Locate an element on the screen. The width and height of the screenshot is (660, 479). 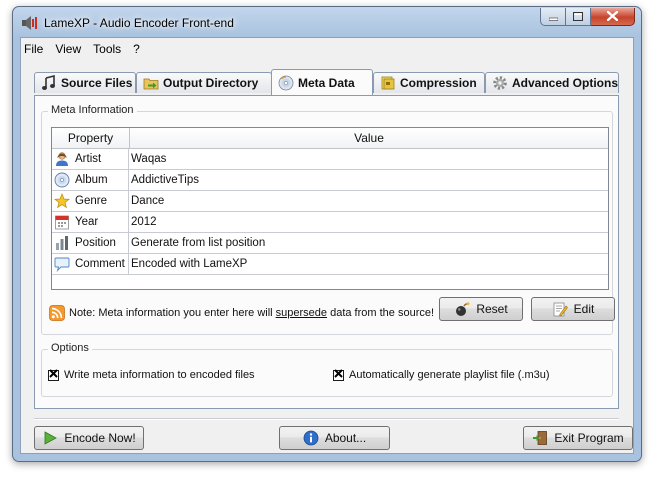
property-label: Year is located at coordinates (87, 222).